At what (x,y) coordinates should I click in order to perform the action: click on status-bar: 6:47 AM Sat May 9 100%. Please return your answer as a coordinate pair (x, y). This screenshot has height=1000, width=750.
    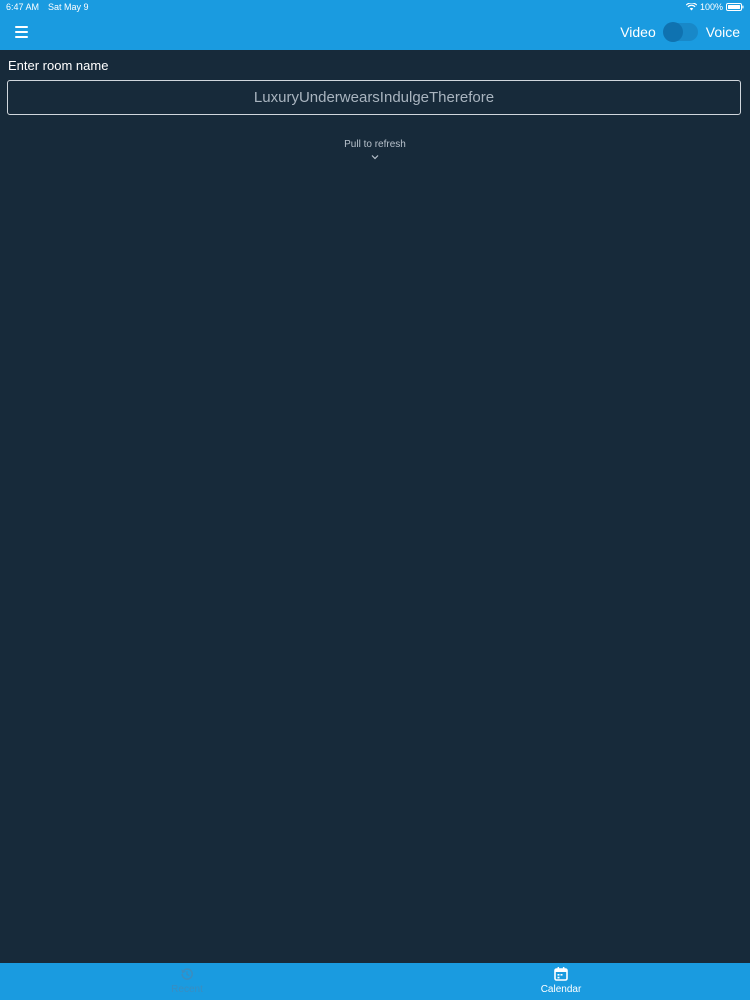
    Looking at the image, I should click on (375, 7).